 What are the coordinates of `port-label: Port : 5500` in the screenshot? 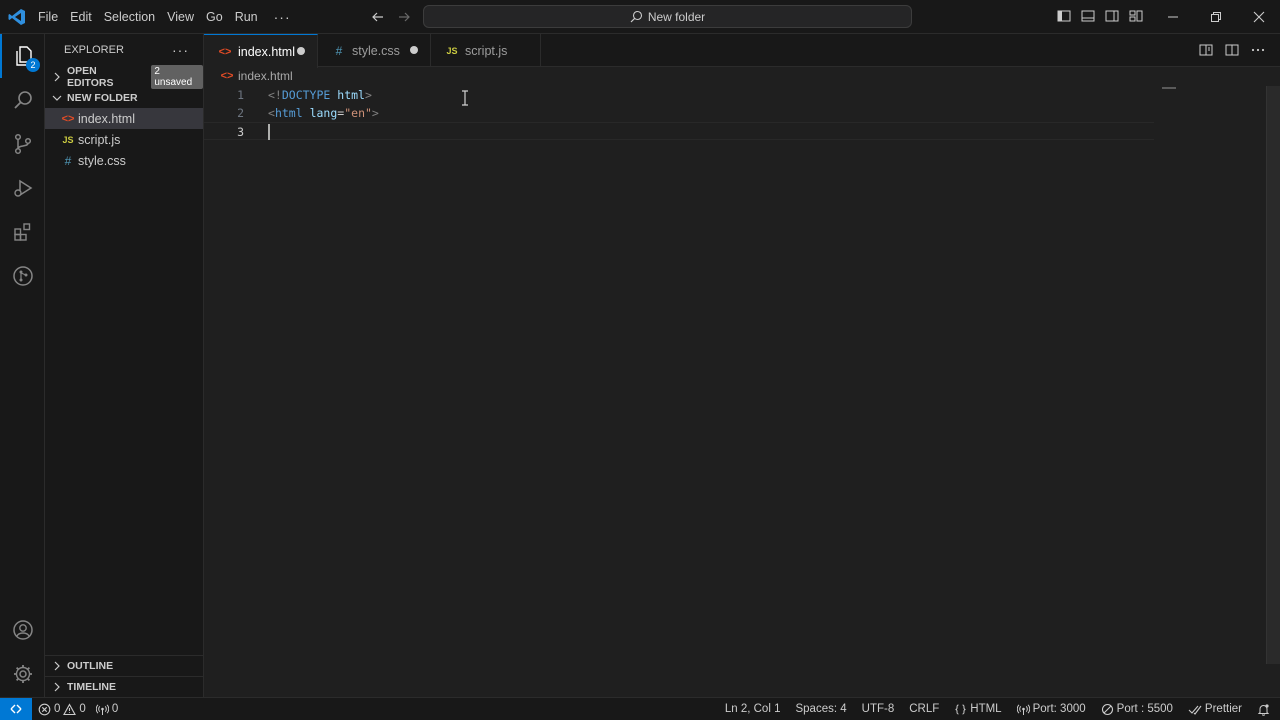 It's located at (1144, 709).